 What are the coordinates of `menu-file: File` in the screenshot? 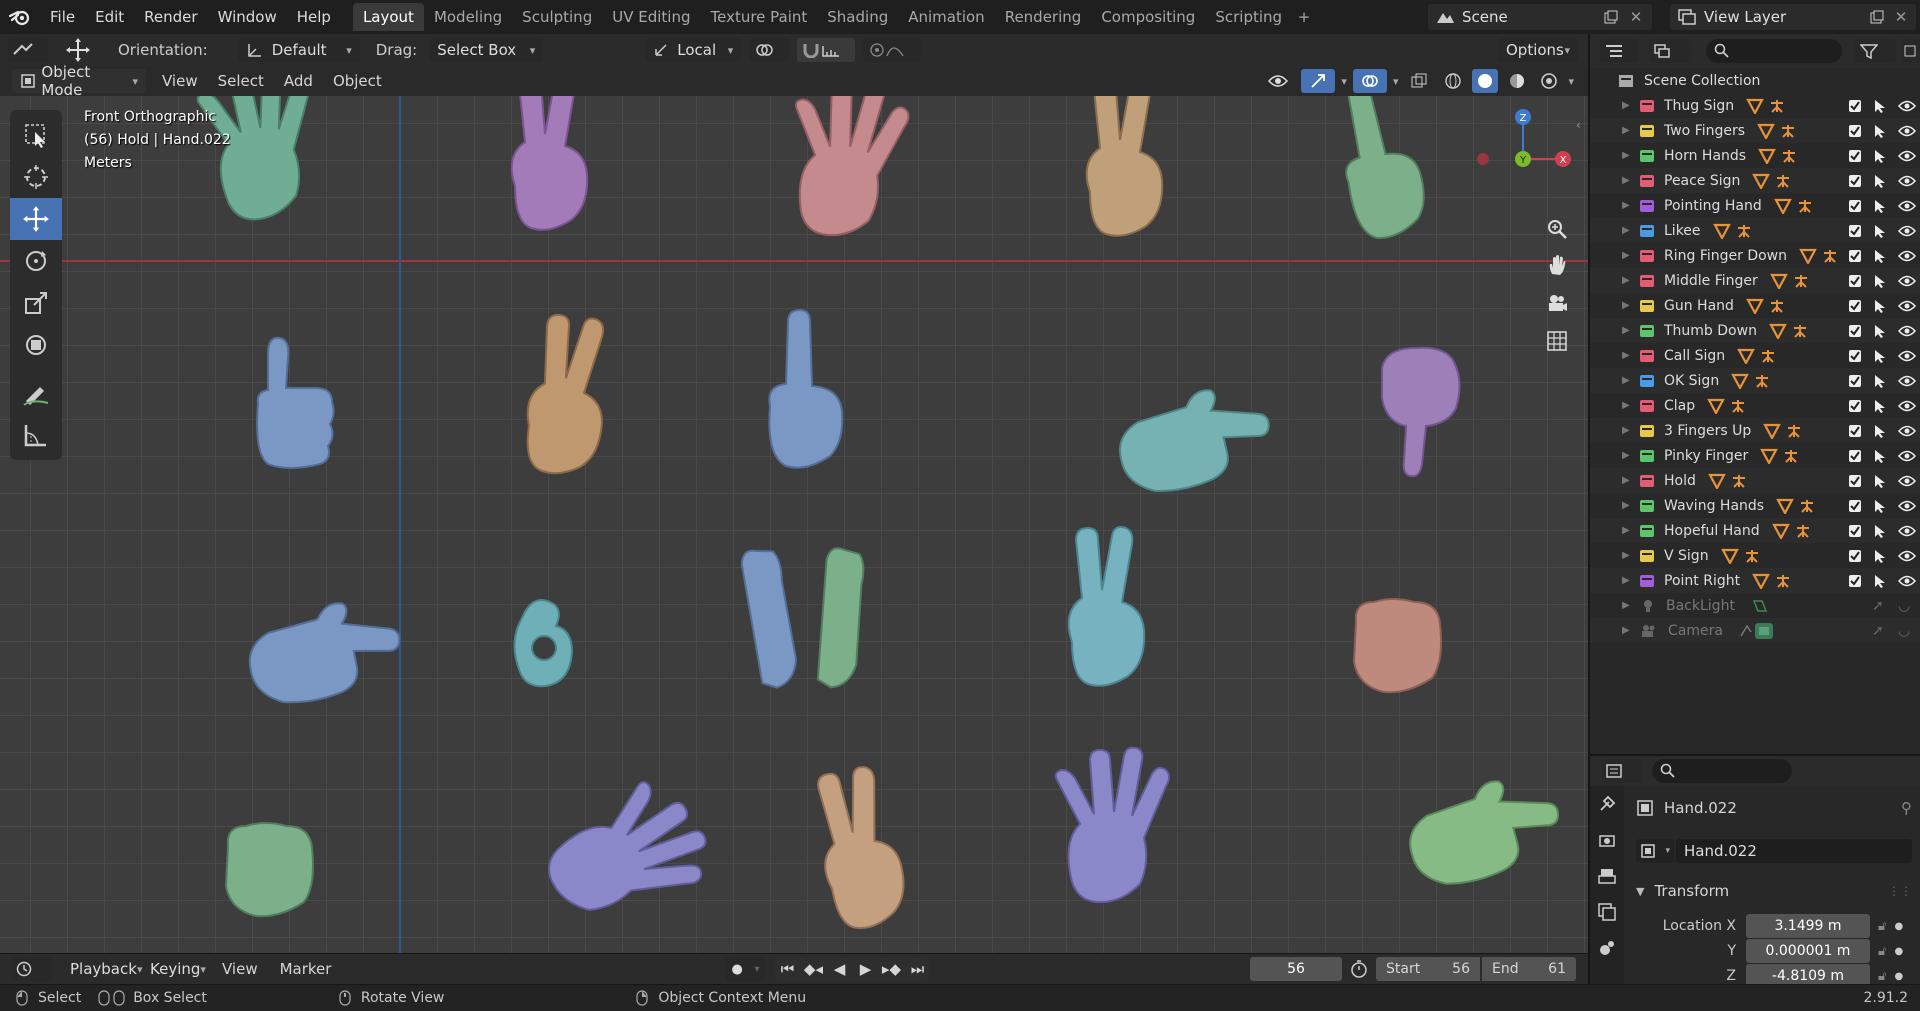 It's located at (62, 17).